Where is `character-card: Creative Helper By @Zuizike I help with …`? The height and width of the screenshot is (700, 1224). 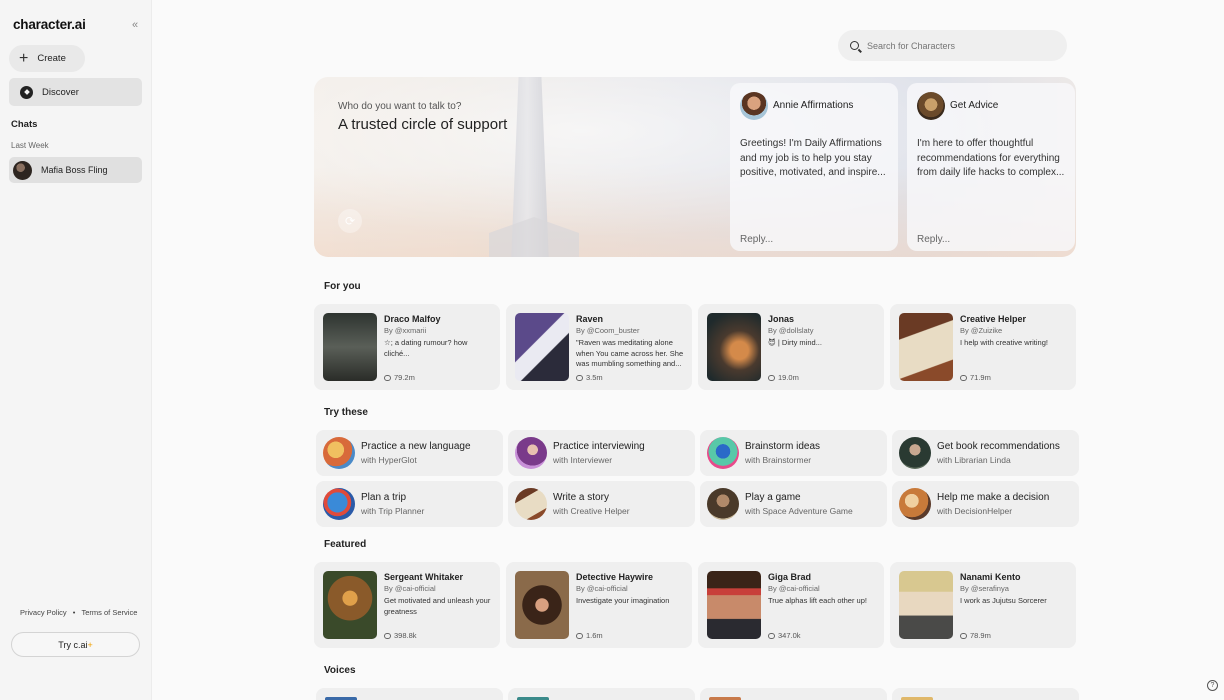
character-card: Creative Helper By @Zuizike I help with … is located at coordinates (983, 347).